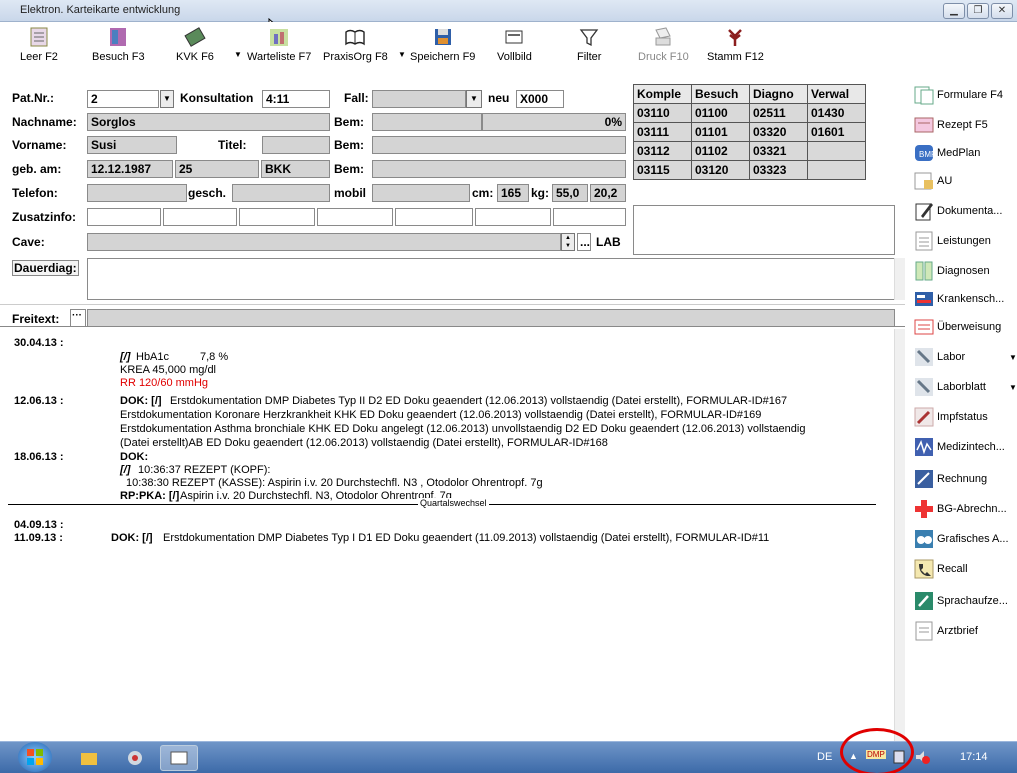 The height and width of the screenshot is (773, 1017). Describe the element at coordinates (836, 94) in the screenshot. I see `grid-header-verwal: Verwal` at that location.